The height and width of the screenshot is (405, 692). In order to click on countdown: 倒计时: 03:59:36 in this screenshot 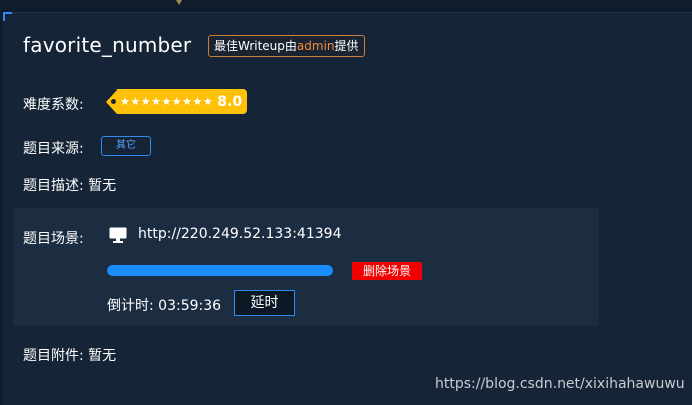, I will do `click(164, 305)`.